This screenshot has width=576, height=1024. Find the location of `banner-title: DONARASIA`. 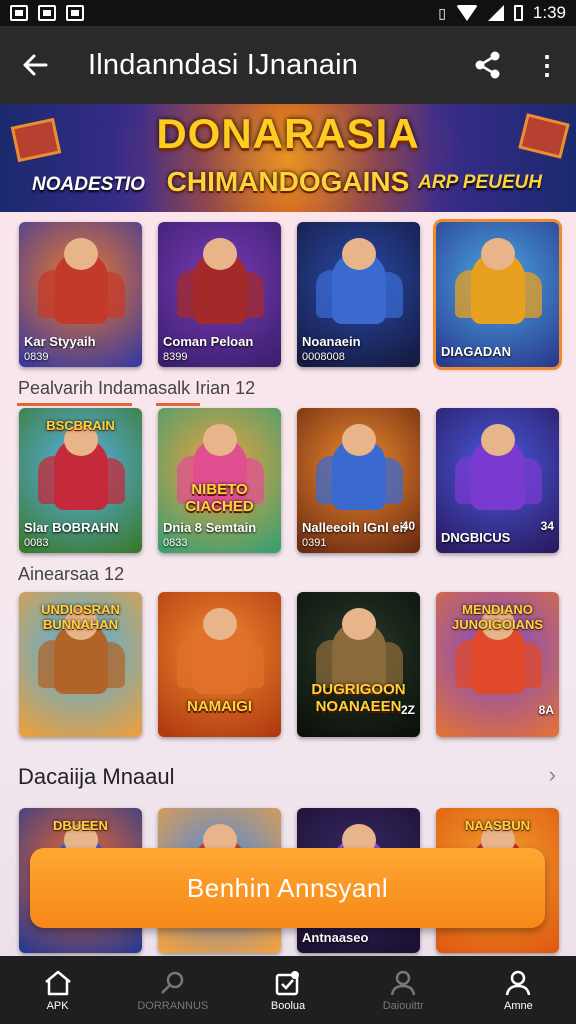

banner-title: DONARASIA is located at coordinates (288, 133).